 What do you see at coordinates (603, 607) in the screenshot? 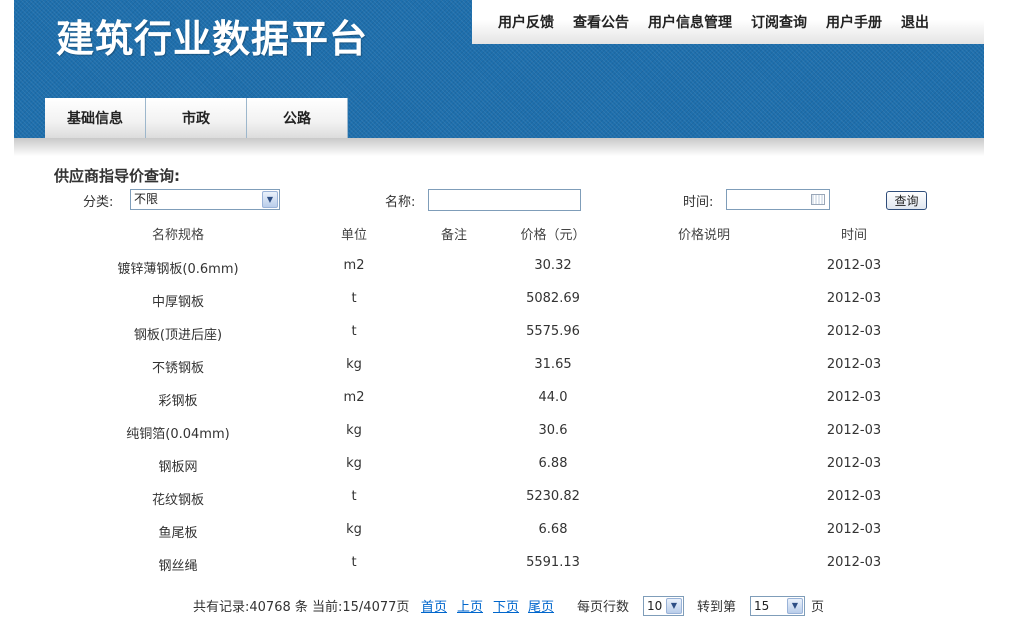
I see `rows-per-page-label: 每页行数` at bounding box center [603, 607].